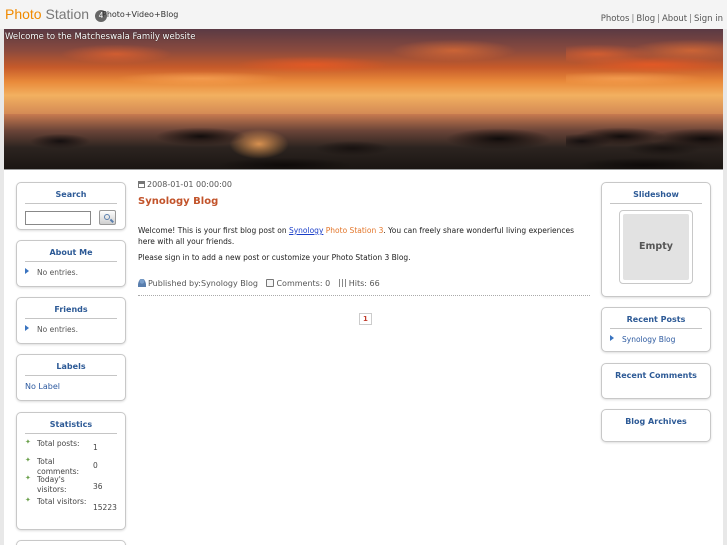  What do you see at coordinates (71, 377) in the screenshot?
I see `labels-widget: Labels No Label` at bounding box center [71, 377].